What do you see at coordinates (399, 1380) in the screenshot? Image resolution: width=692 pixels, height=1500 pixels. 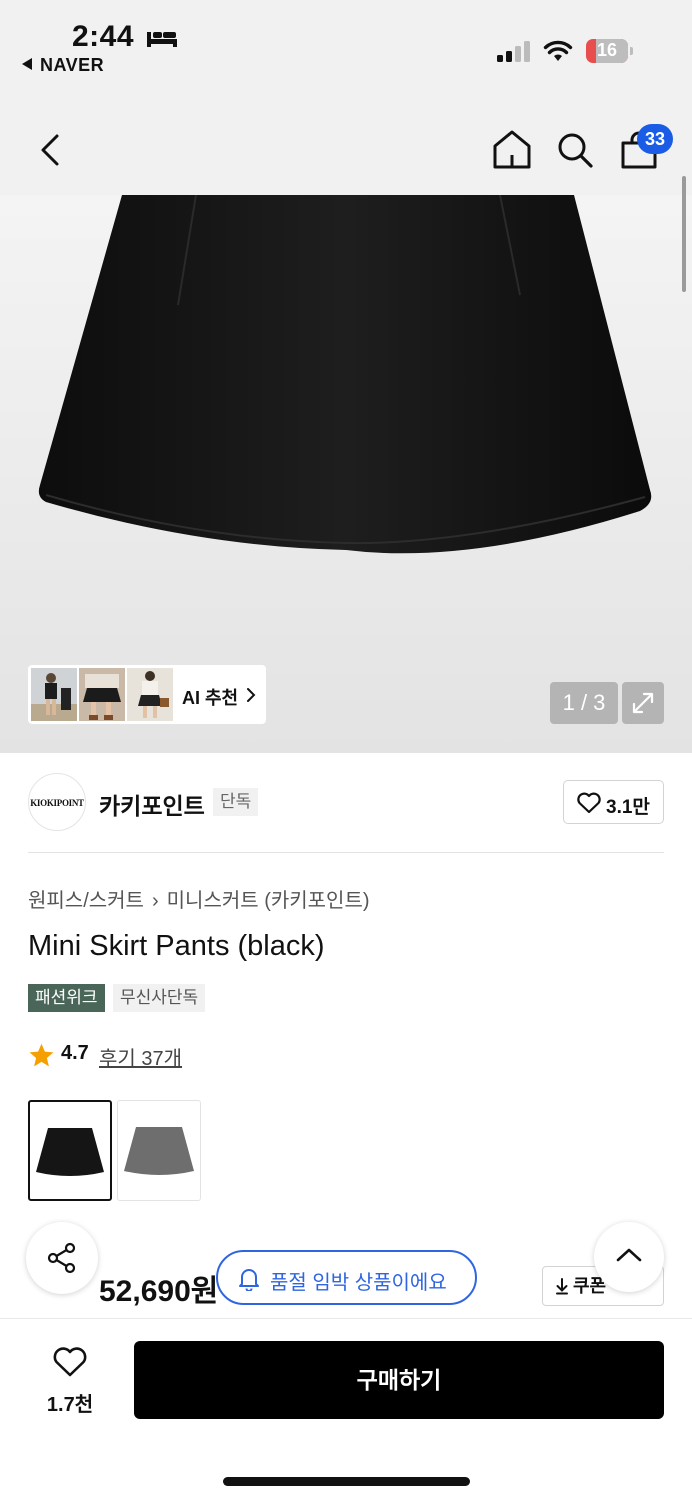 I see `buy-button: 구매하기` at bounding box center [399, 1380].